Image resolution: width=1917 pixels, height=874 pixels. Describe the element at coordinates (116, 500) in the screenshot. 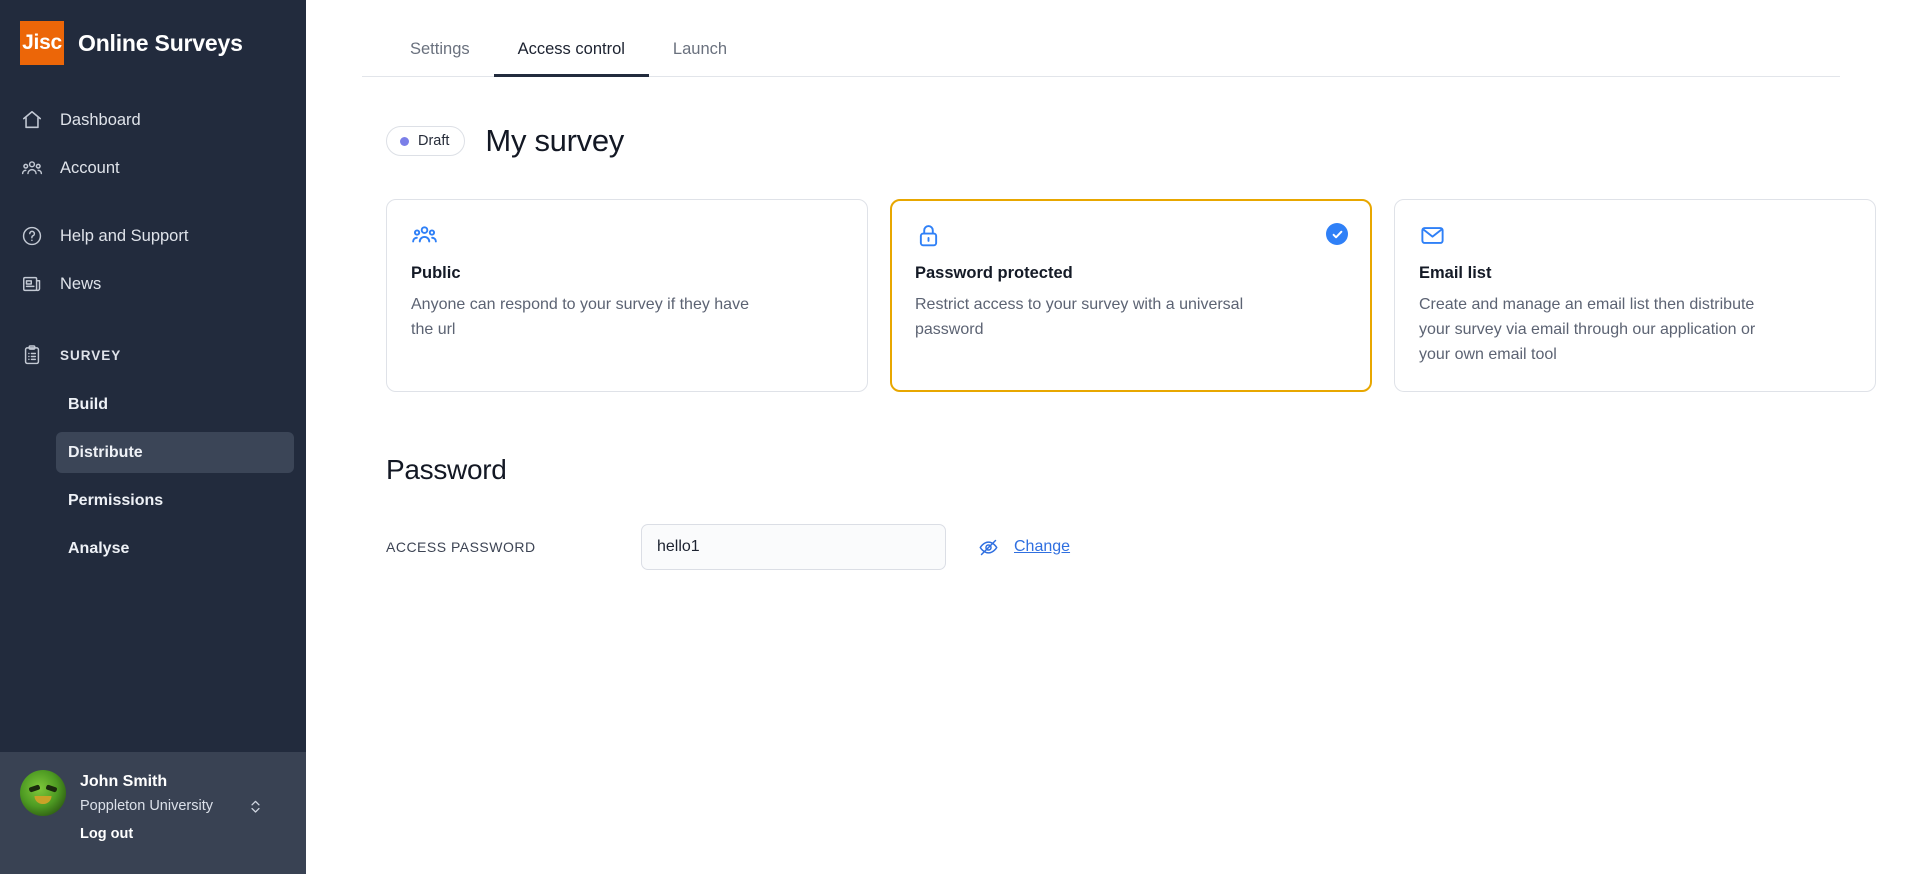

I see `sidebar-item-label: Permissions` at that location.